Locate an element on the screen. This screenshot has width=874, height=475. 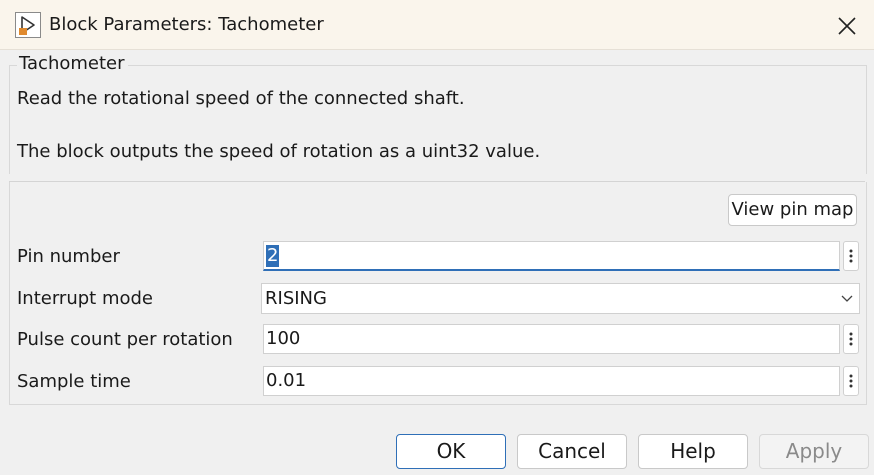
close-icon is located at coordinates (847, 26).